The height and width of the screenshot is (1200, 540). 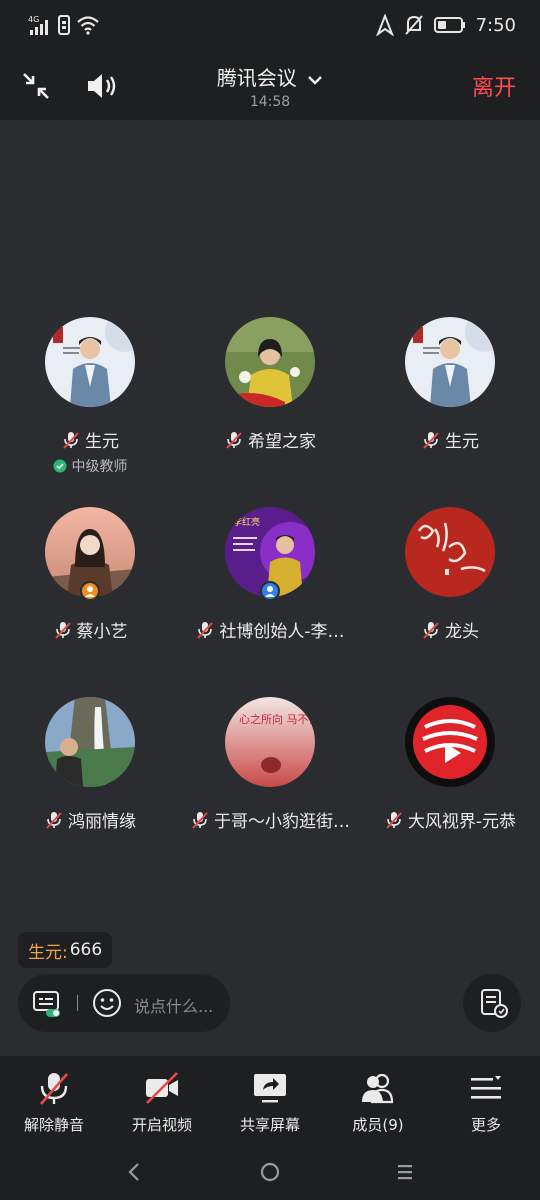 I want to click on participant-name: 蔡小艺, so click(x=102, y=632).